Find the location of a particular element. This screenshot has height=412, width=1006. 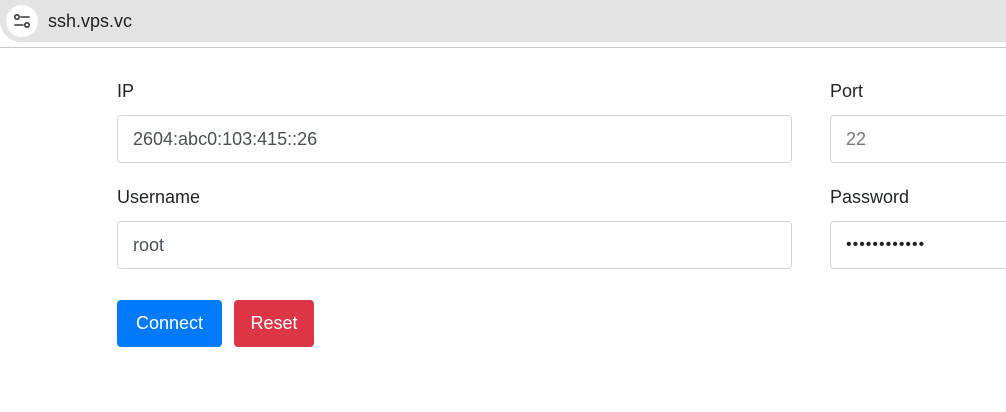

username-label: Username is located at coordinates (159, 197).